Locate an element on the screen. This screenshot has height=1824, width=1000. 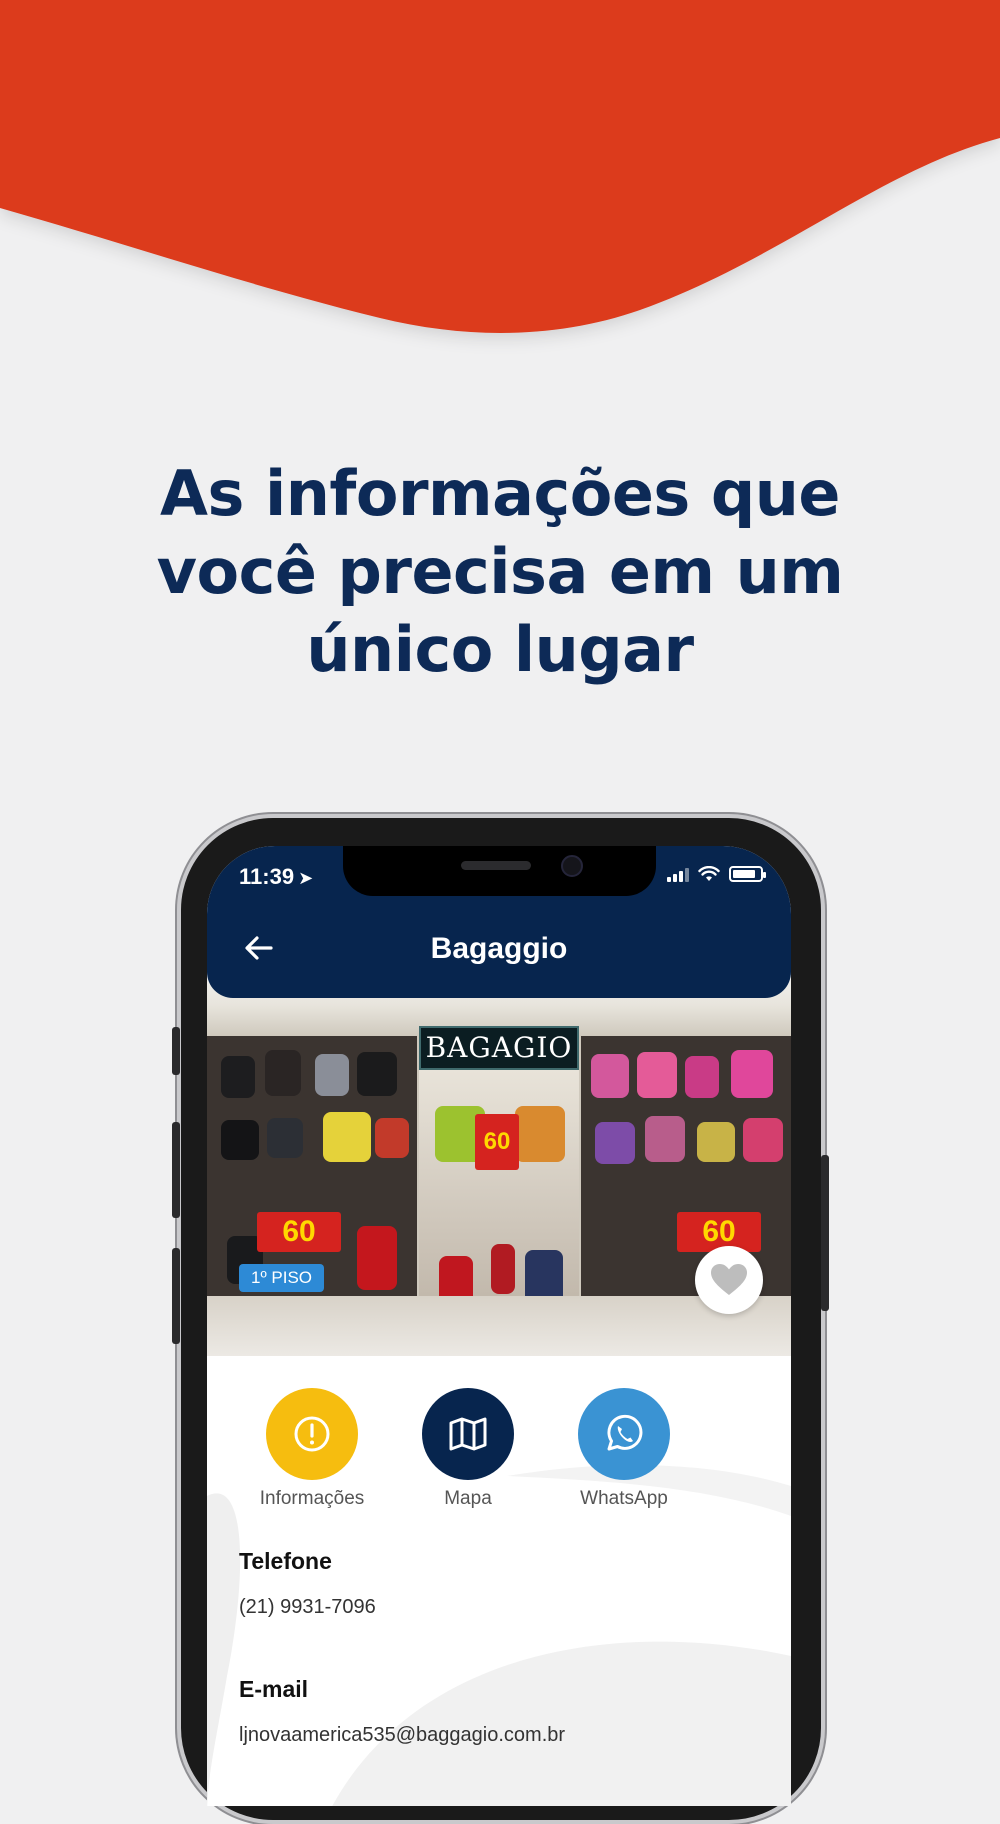
promo-sign-center: 60 is located at coordinates (497, 1142).